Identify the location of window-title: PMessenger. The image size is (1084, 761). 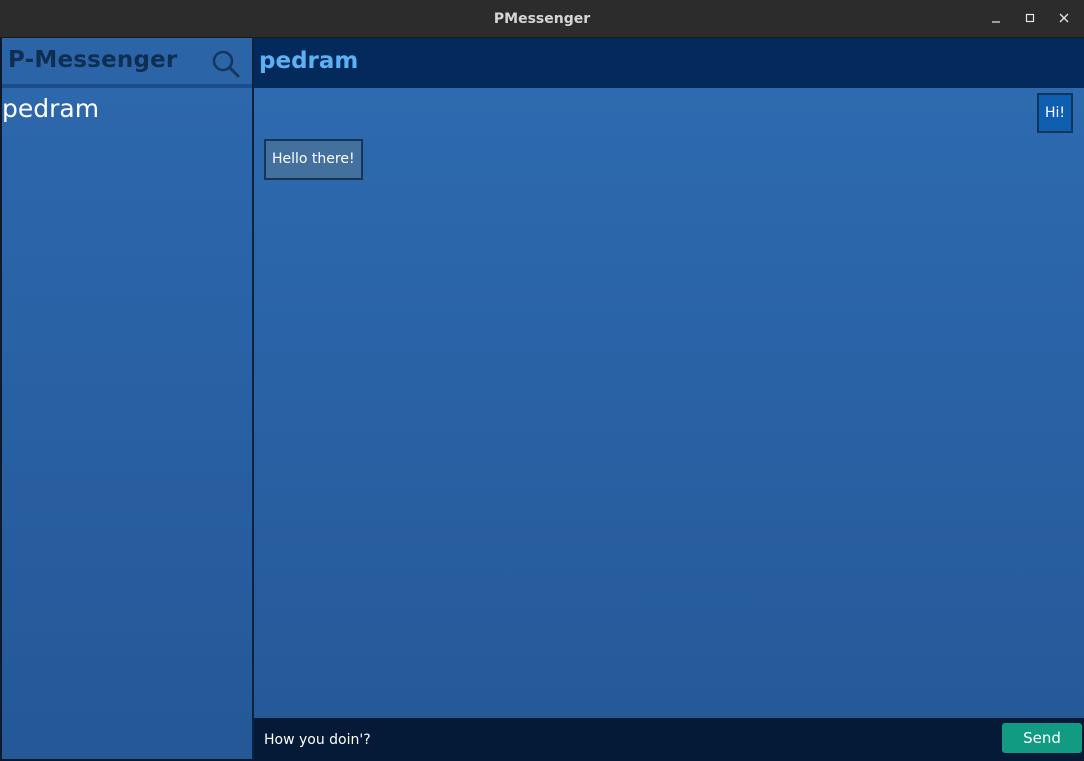
(542, 19).